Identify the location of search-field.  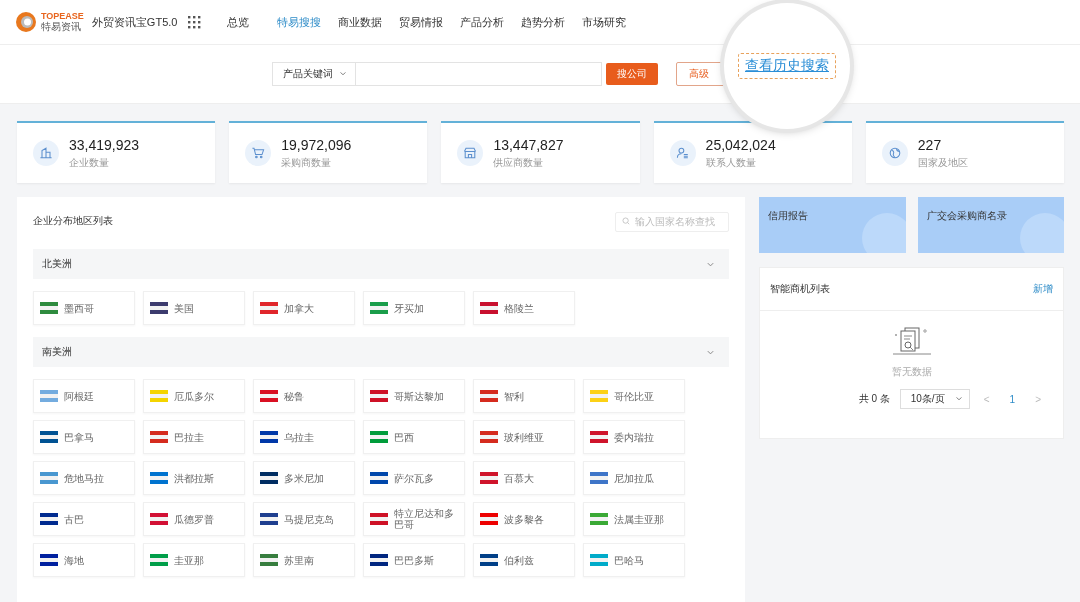
(479, 74).